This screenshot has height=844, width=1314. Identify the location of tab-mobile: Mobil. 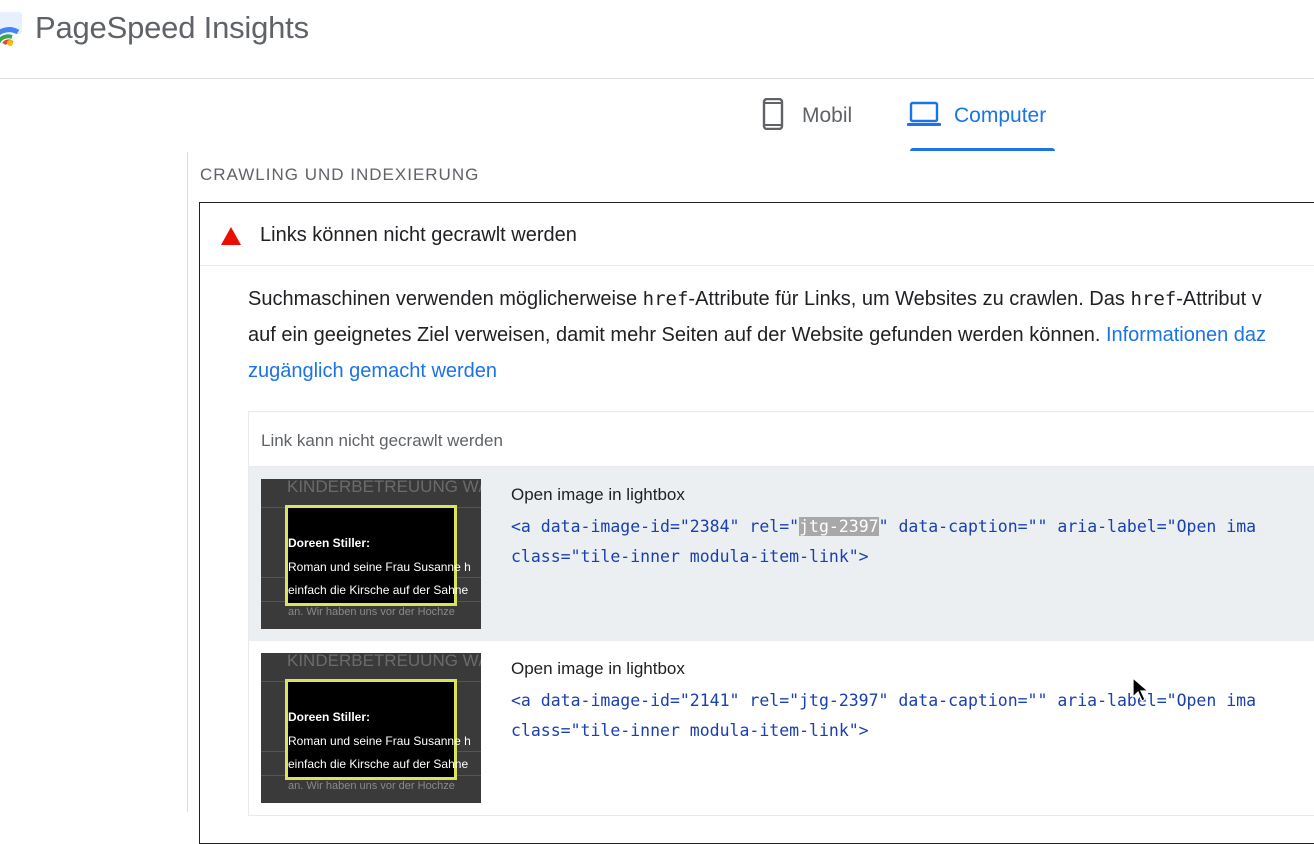
(805, 124).